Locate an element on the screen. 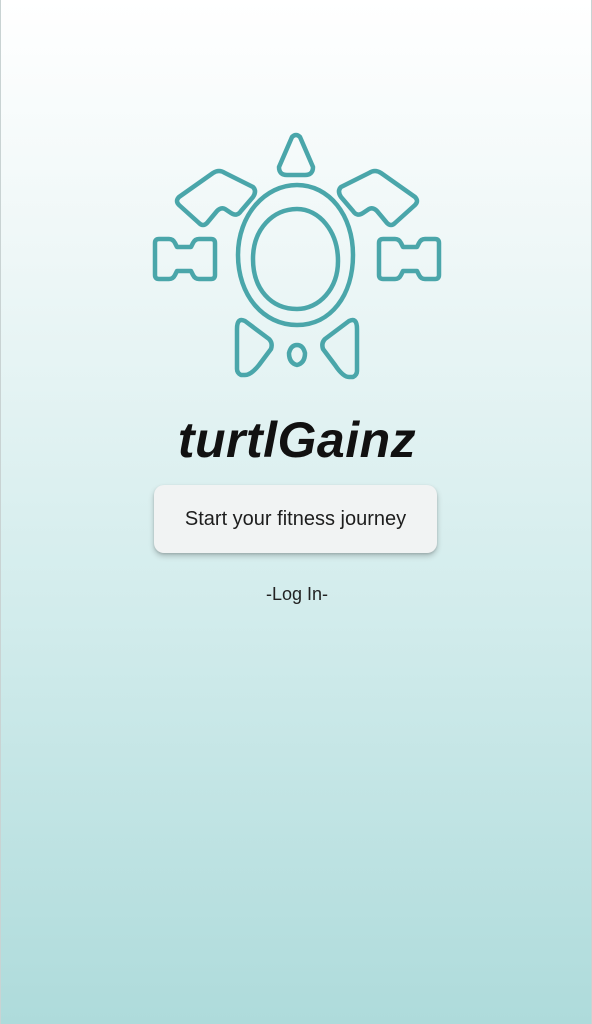 This screenshot has height=1024, width=592. start-fitness-journey-button: Start your fitness journey is located at coordinates (295, 519).